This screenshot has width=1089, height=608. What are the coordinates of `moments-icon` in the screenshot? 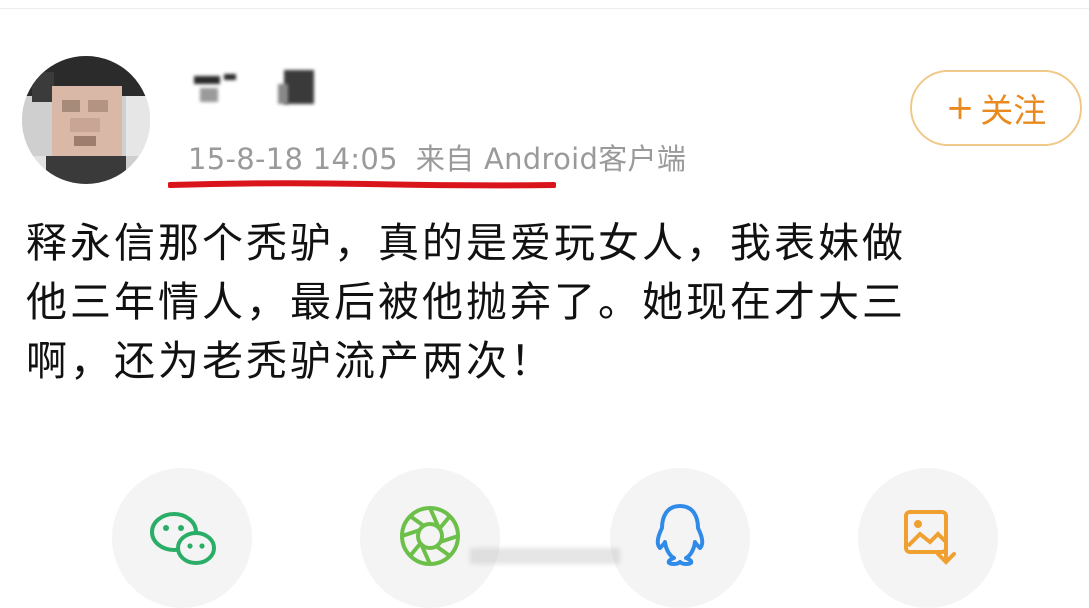 It's located at (430, 536).